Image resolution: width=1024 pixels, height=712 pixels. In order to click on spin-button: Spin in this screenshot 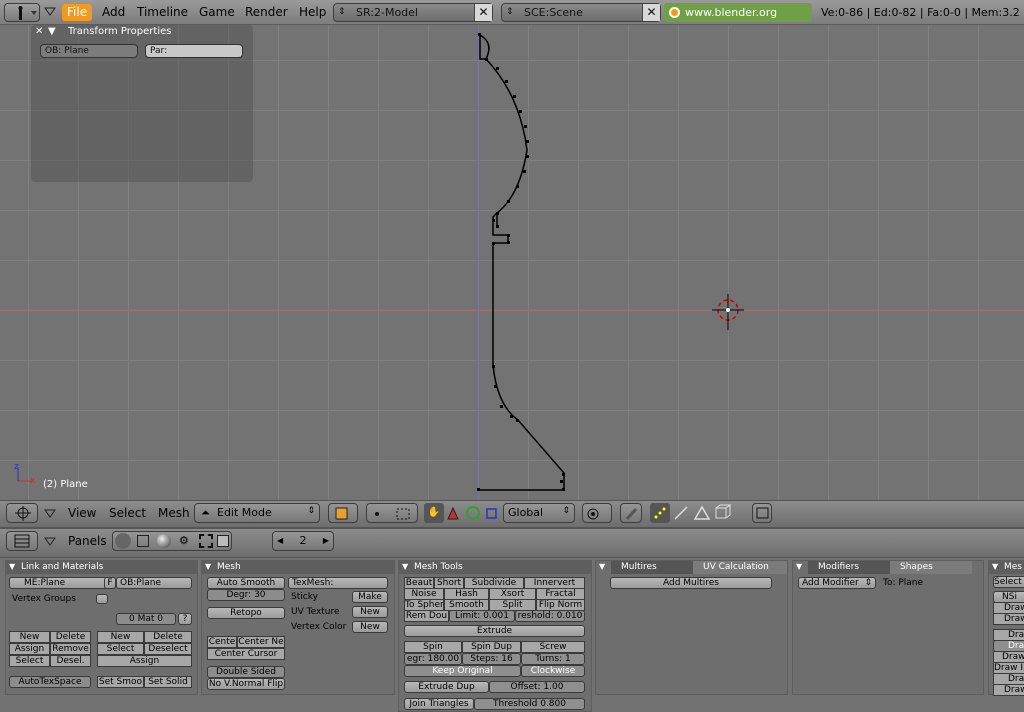, I will do `click(433, 647)`.